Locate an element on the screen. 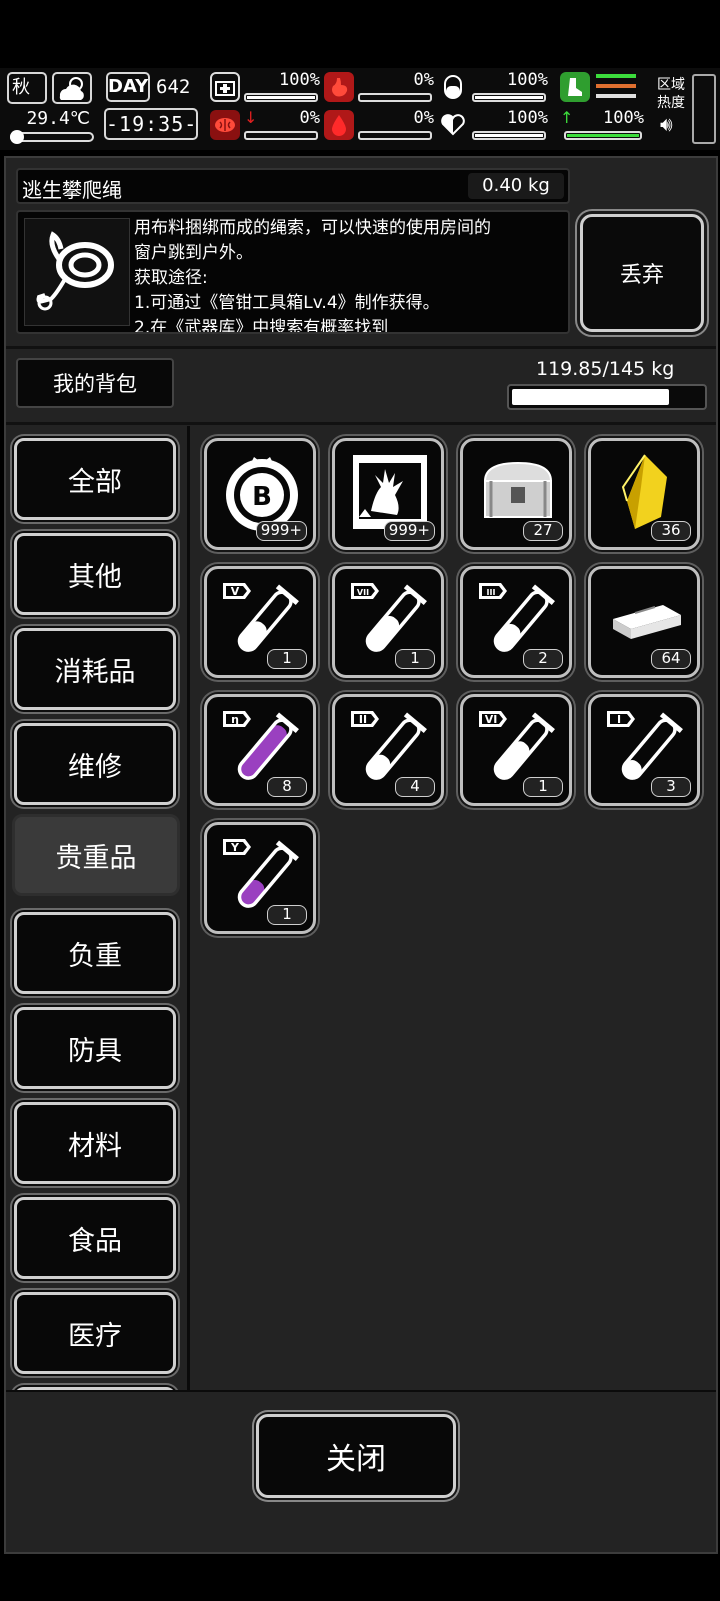 Image resolution: width=720 pixels, height=1601 pixels. tube-mark: I is located at coordinates (619, 719).